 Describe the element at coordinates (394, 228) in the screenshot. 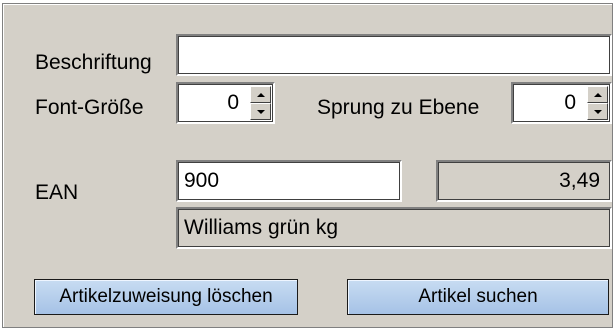

I see `article-name-display: Williams grün kg` at that location.